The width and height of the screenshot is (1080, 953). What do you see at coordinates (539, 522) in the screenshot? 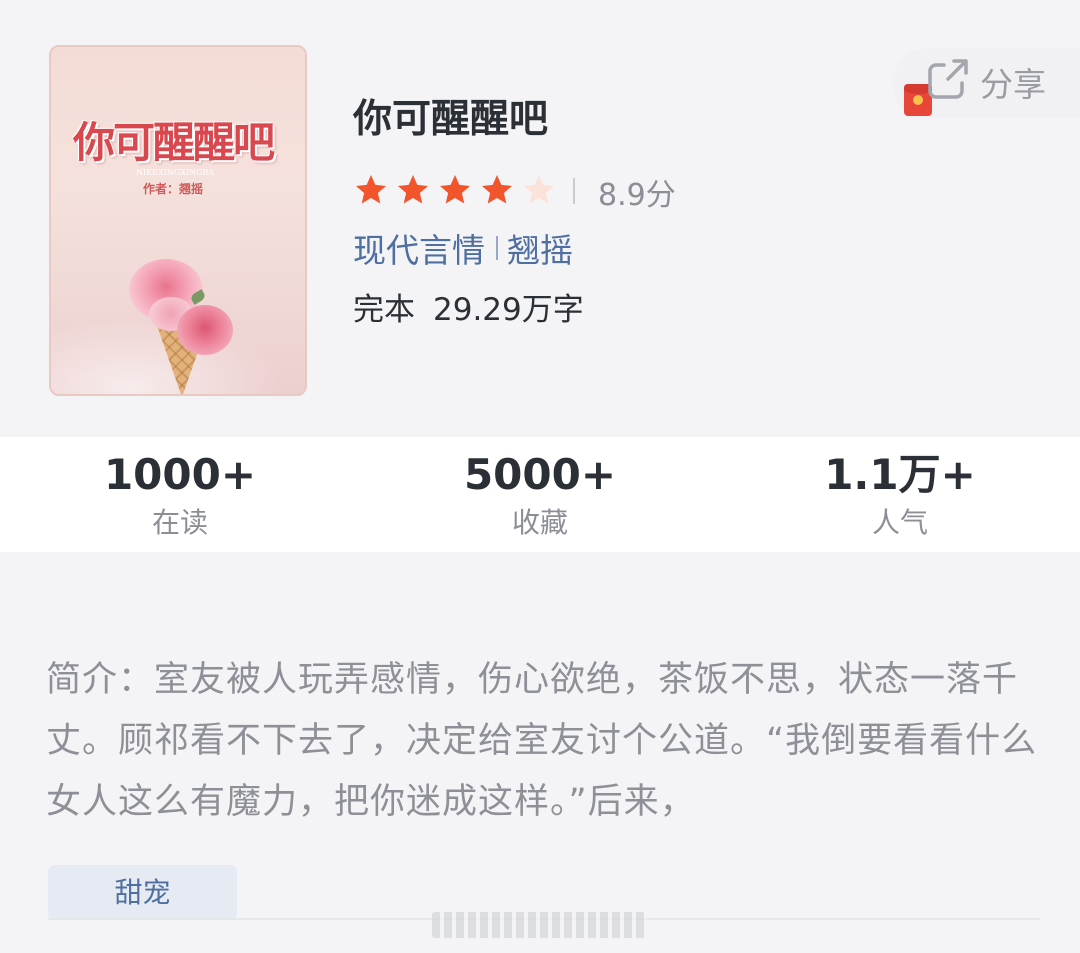
I see `stat-label: 收藏` at bounding box center [539, 522].